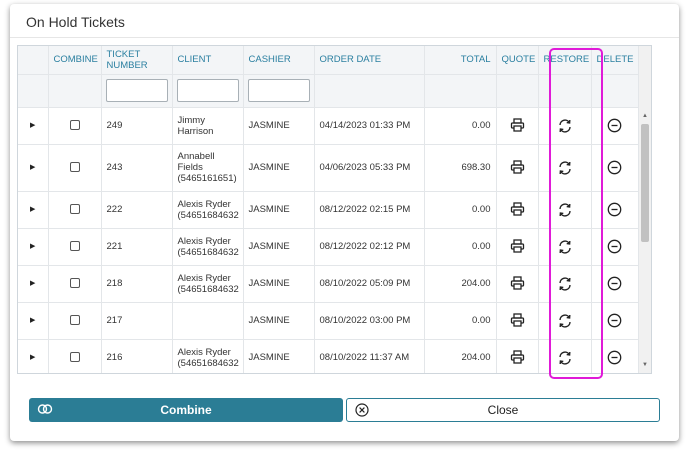  What do you see at coordinates (369, 321) in the screenshot?
I see `order-date-cell: 08/10/2022 03:00 PM` at bounding box center [369, 321].